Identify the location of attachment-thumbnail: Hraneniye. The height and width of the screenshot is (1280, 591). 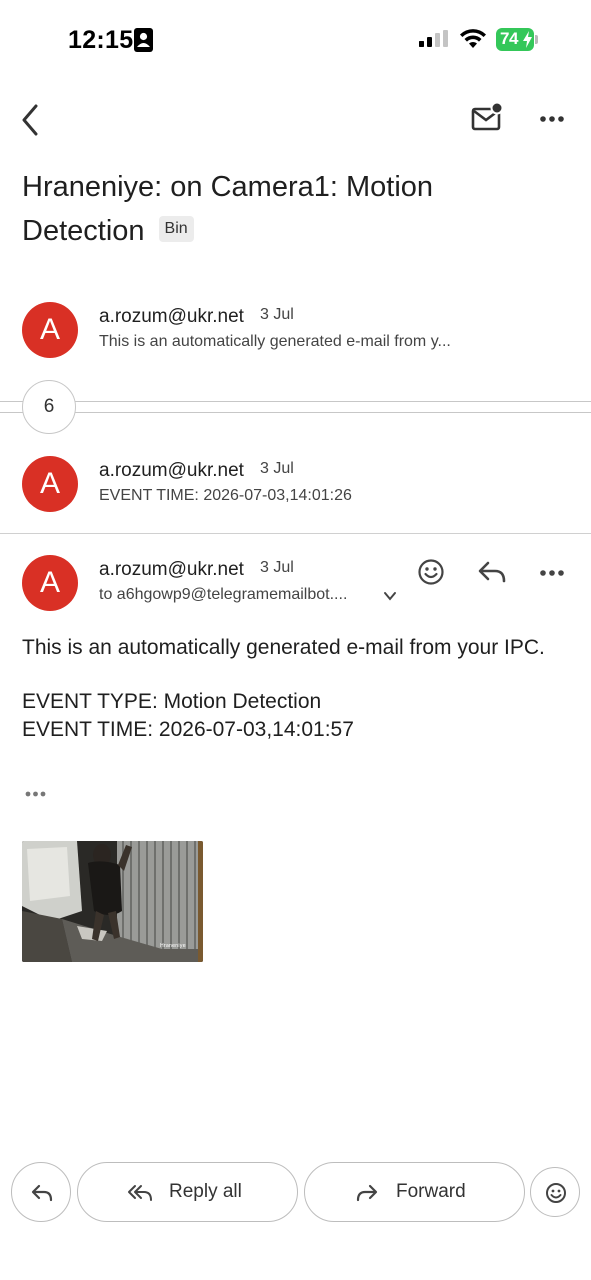
(112, 901).